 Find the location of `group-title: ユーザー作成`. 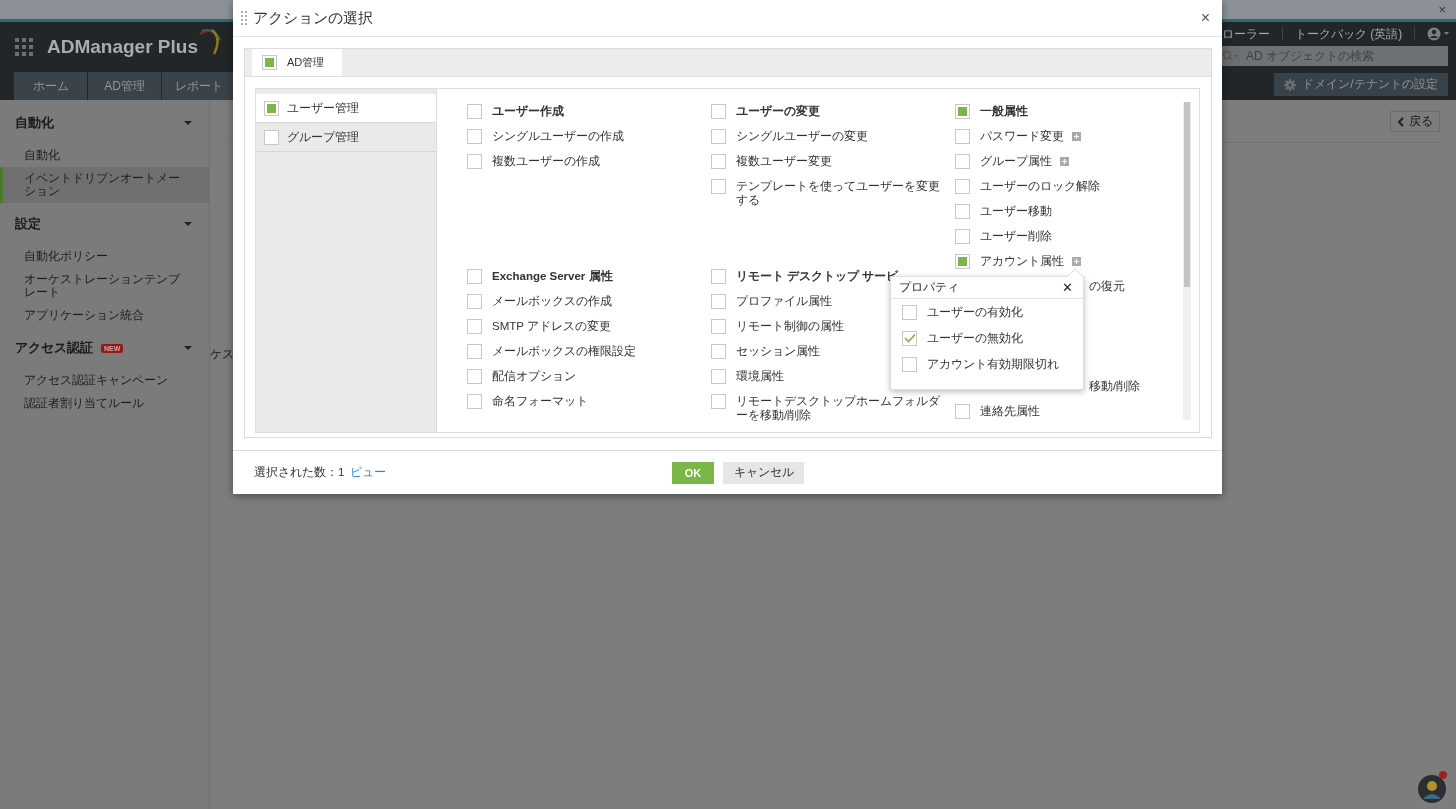

group-title: ユーザー作成 is located at coordinates (528, 111).